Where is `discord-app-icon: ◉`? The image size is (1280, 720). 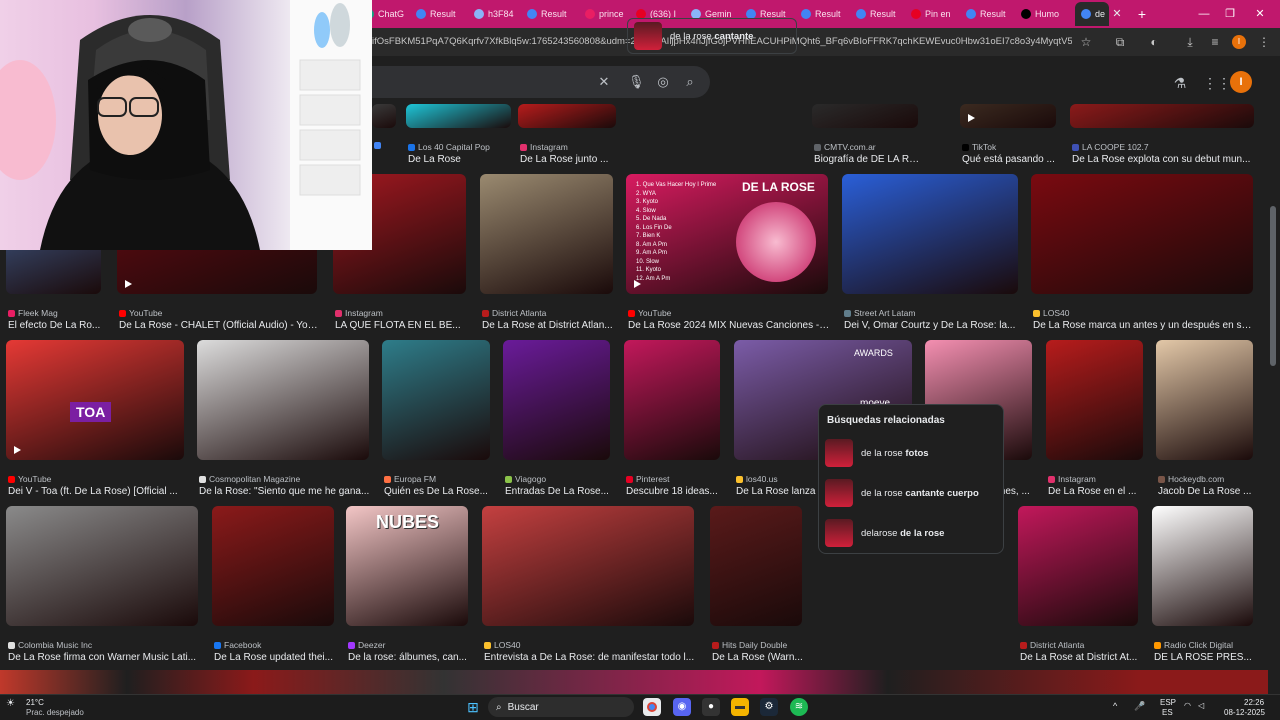
discord-app-icon: ◉ is located at coordinates (682, 707).